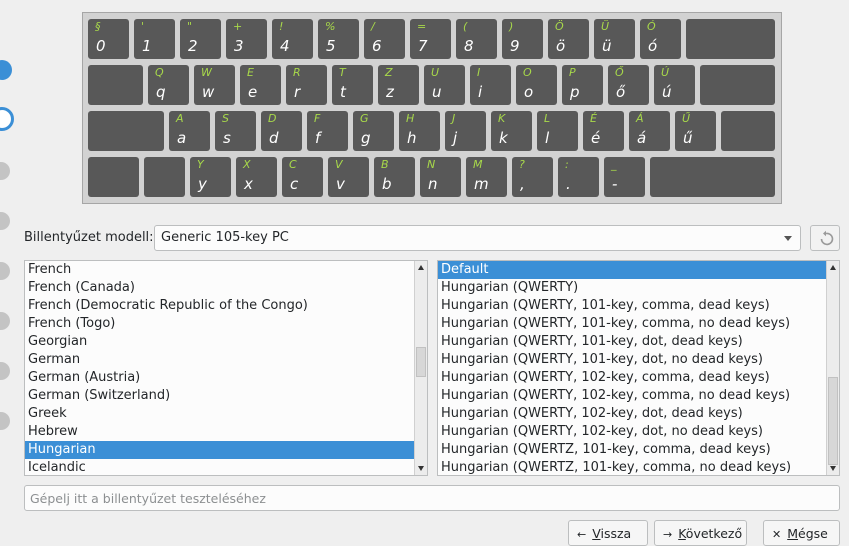 The image size is (849, 546). Describe the element at coordinates (373, 26) in the screenshot. I see `key-shift-label: /` at that location.